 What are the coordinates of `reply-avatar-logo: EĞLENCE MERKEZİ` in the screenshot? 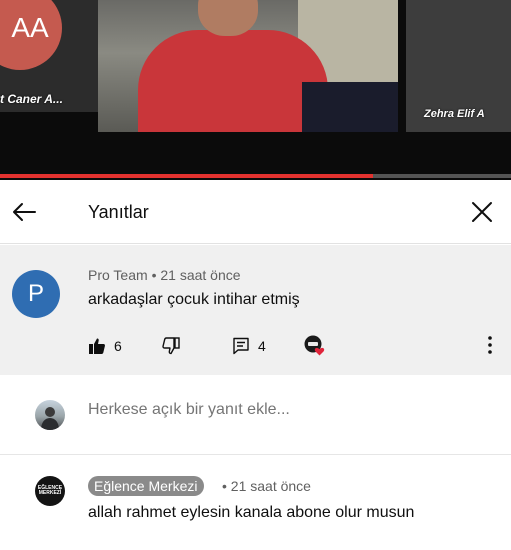 It's located at (50, 490).